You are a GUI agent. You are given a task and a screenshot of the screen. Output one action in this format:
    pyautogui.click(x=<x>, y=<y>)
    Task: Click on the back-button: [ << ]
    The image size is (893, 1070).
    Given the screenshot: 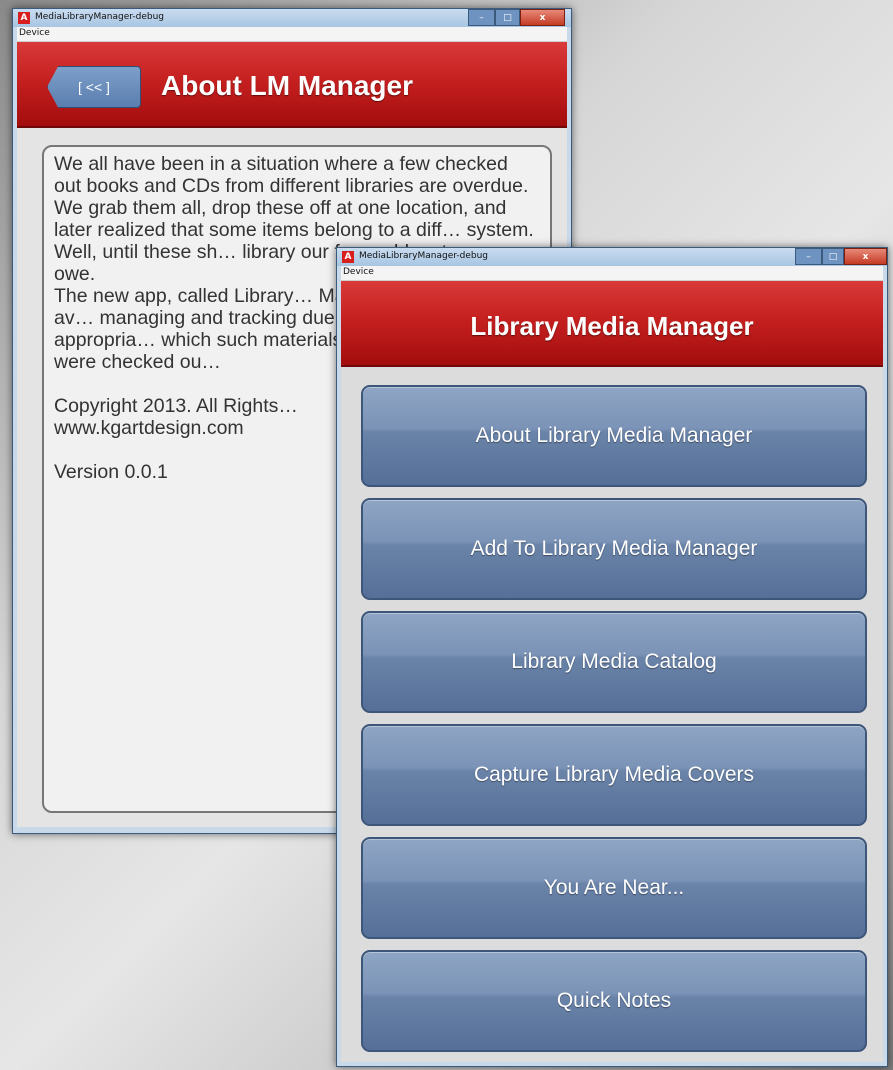 What is the action you would take?
    pyautogui.click(x=94, y=87)
    